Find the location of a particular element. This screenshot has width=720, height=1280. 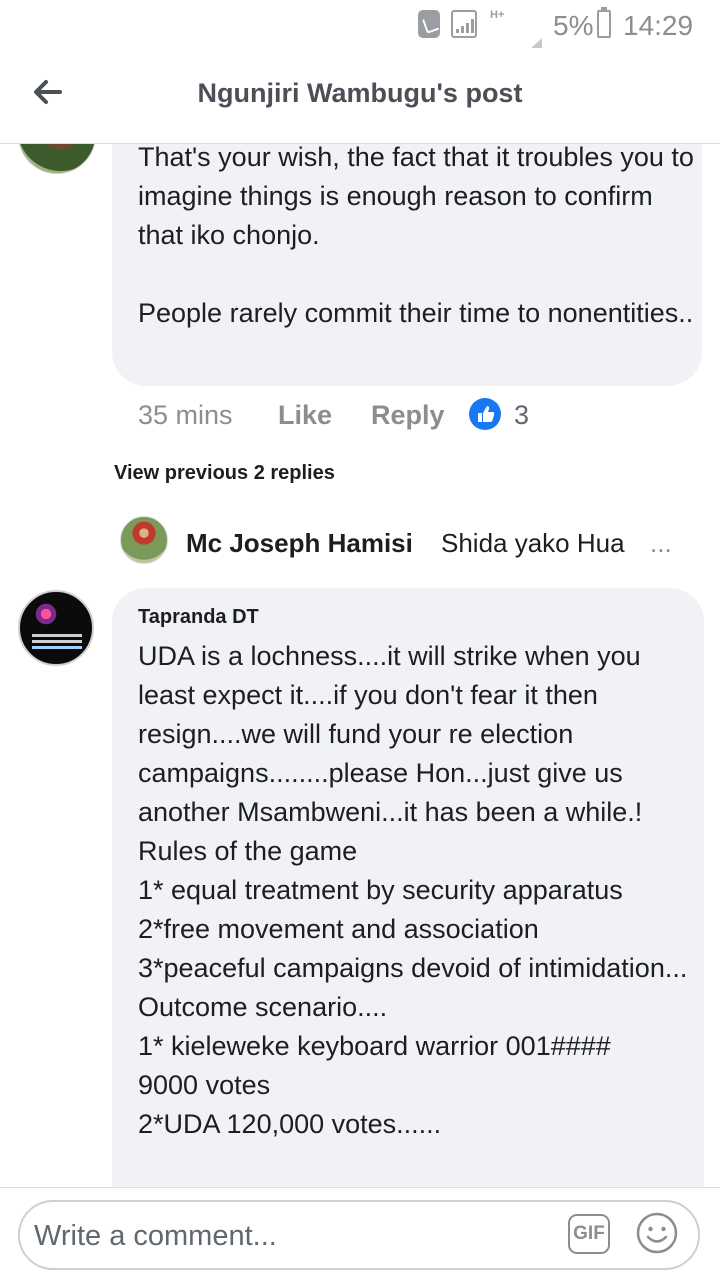

comment-timestamp: 35 mins is located at coordinates (185, 415).